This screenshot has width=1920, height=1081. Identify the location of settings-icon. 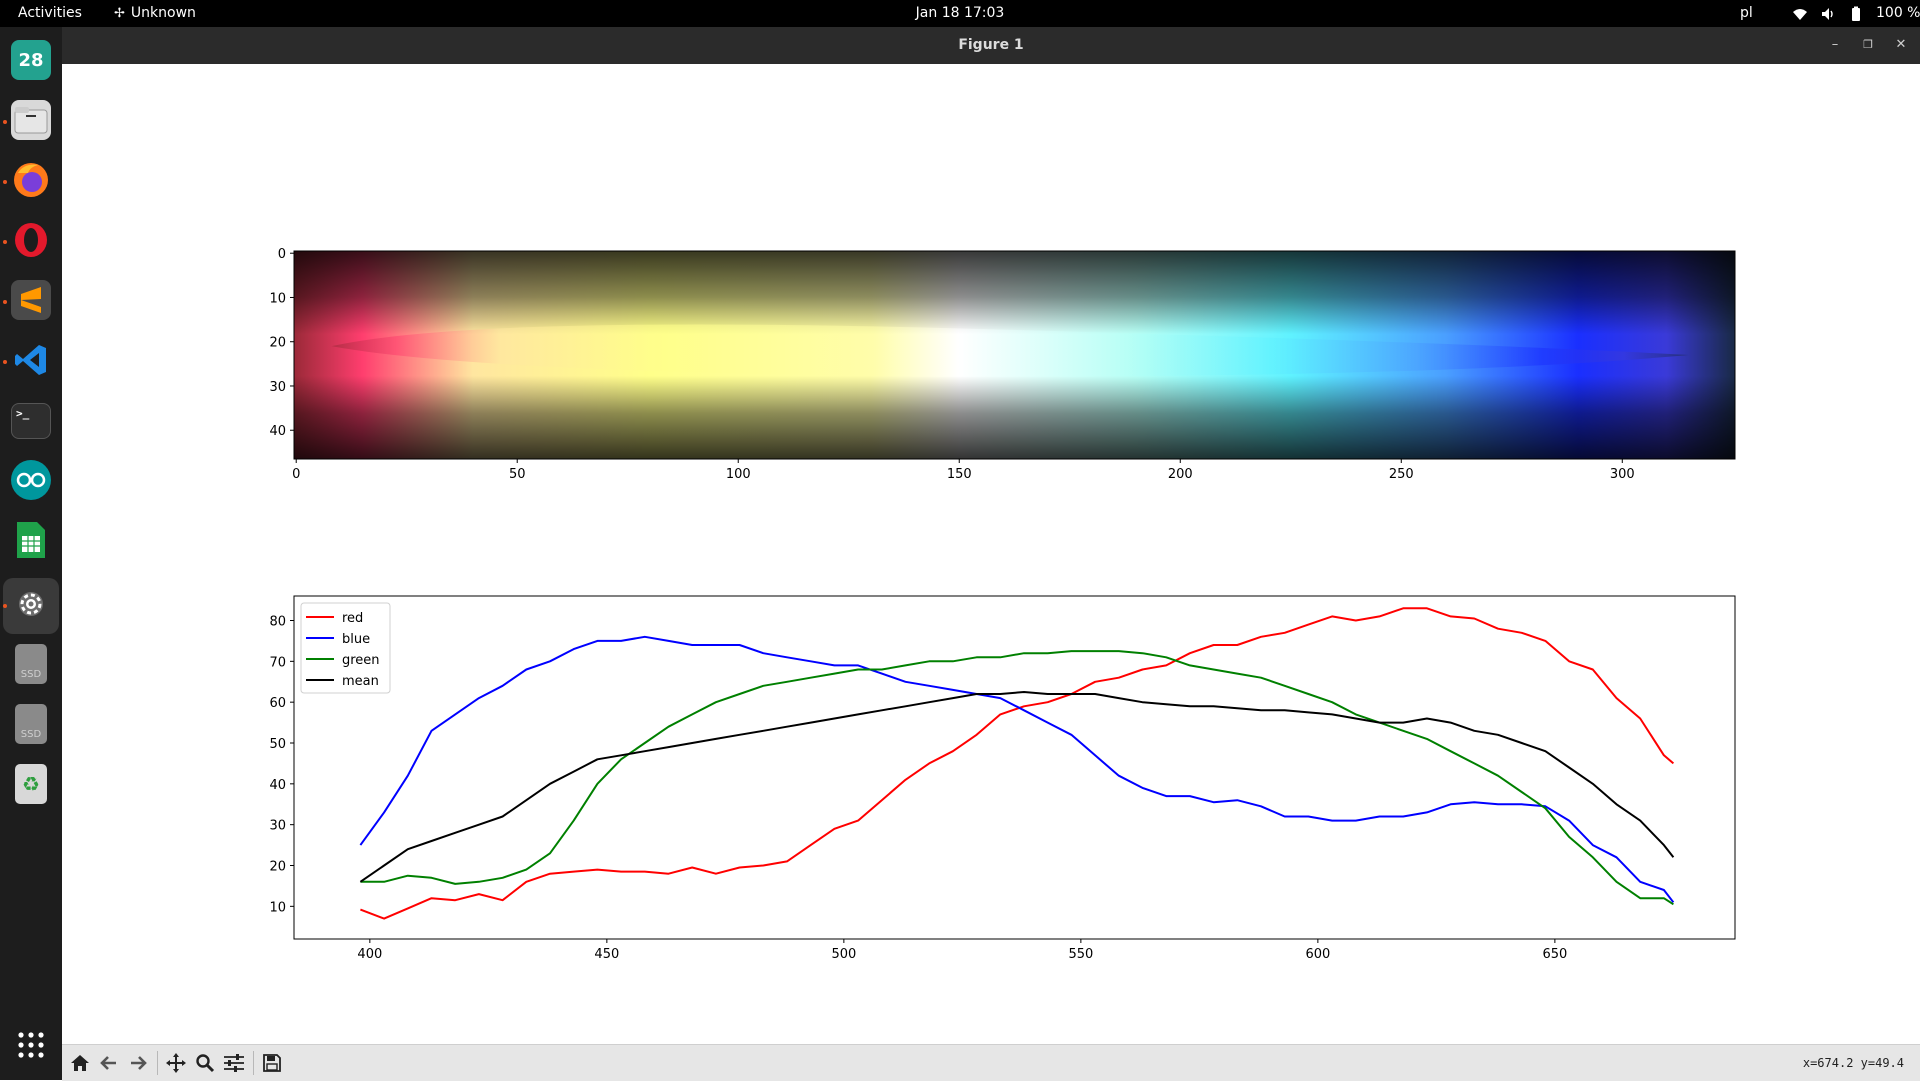
(31, 604).